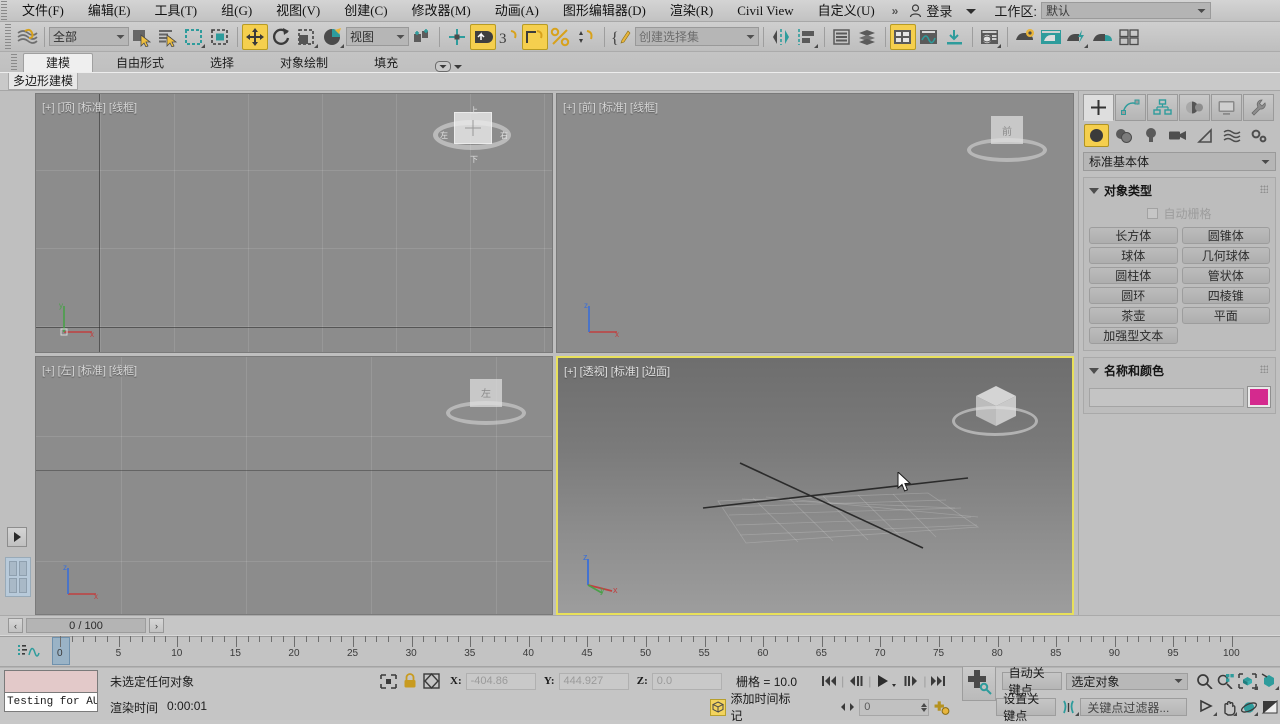  Describe the element at coordinates (903, 36) in the screenshot. I see `curve-editor-icon` at that location.